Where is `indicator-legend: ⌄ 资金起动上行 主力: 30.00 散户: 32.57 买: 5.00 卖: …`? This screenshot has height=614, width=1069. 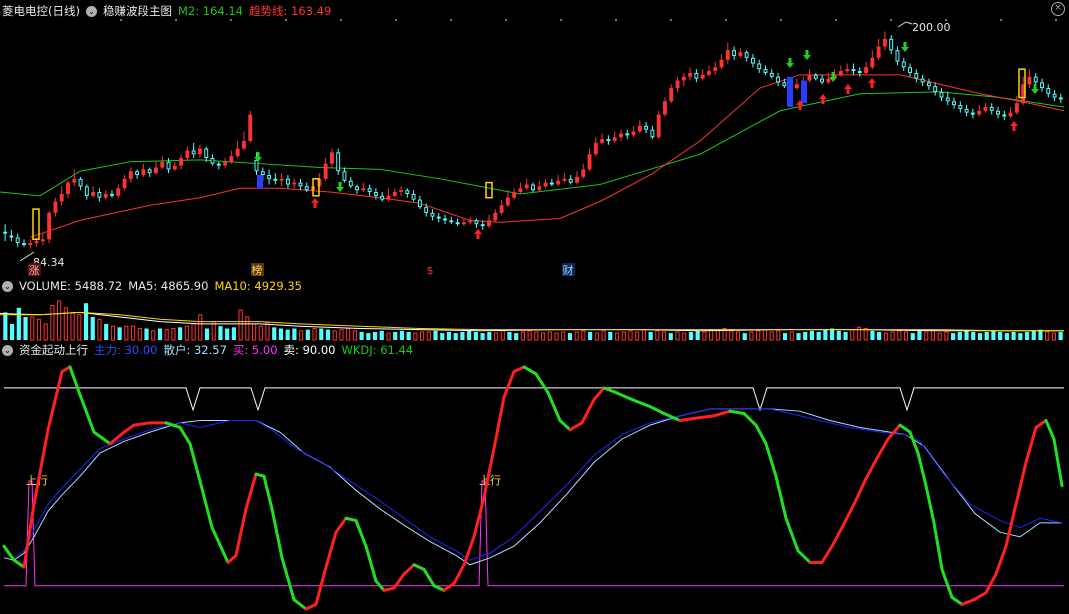 indicator-legend: ⌄ 资金起动上行 主力: 30.00 散户: 32.57 买: 5.00 卖: … is located at coordinates (207, 350).